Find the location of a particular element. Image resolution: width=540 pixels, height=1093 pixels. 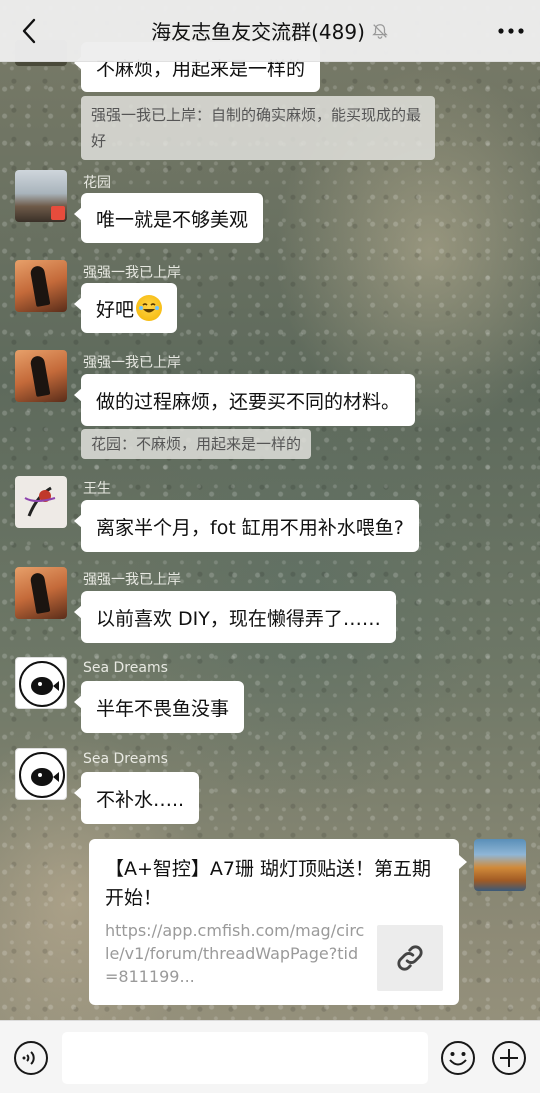

avatar-self is located at coordinates (500, 865).